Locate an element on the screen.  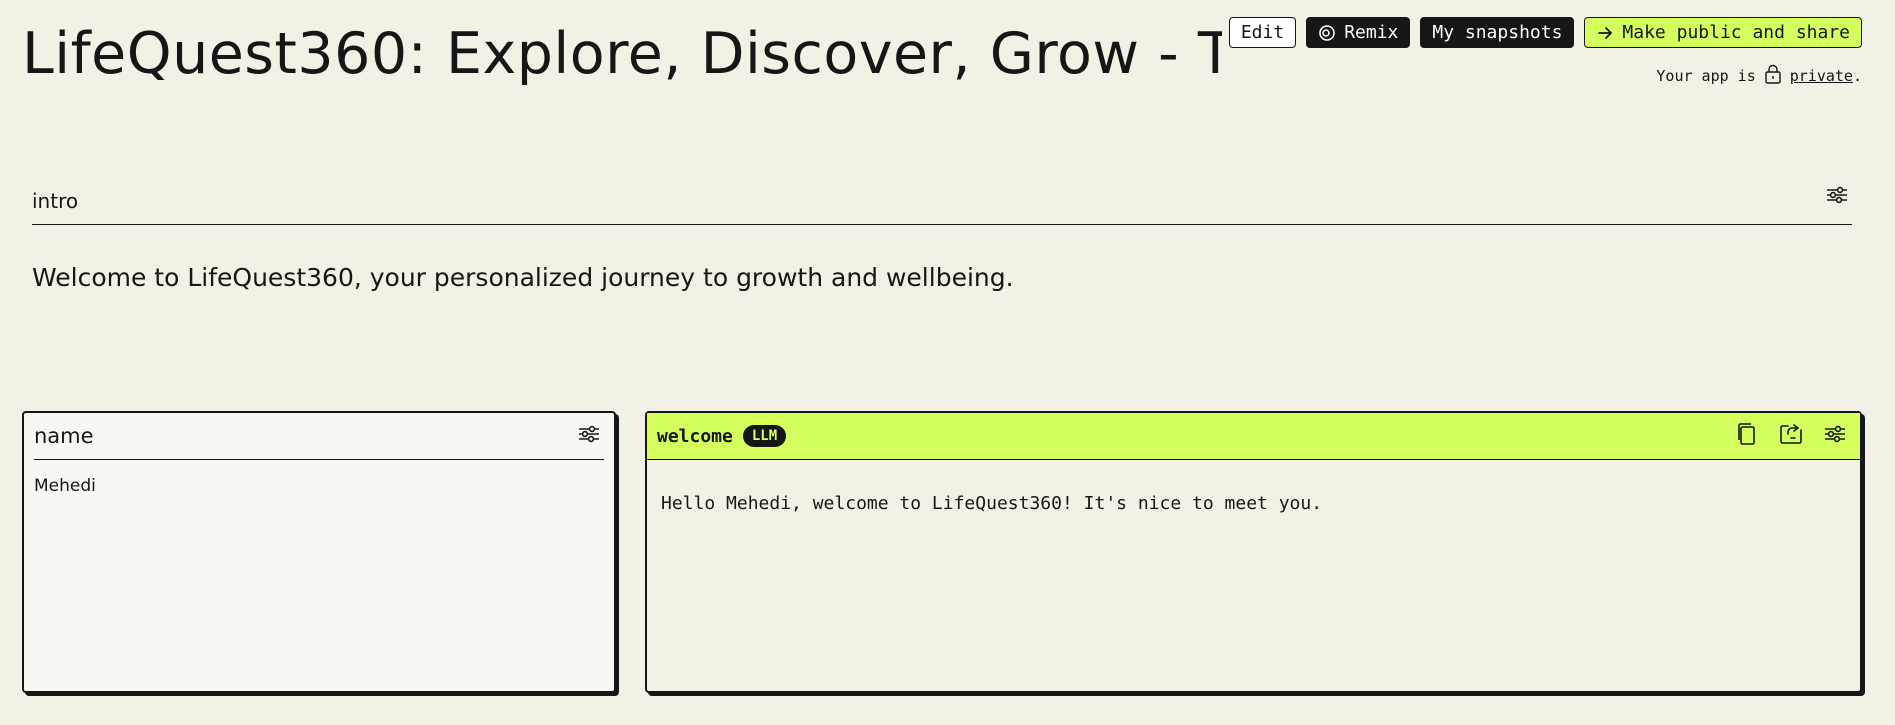
my-snapshots-button: My snapshots is located at coordinates (1497, 32).